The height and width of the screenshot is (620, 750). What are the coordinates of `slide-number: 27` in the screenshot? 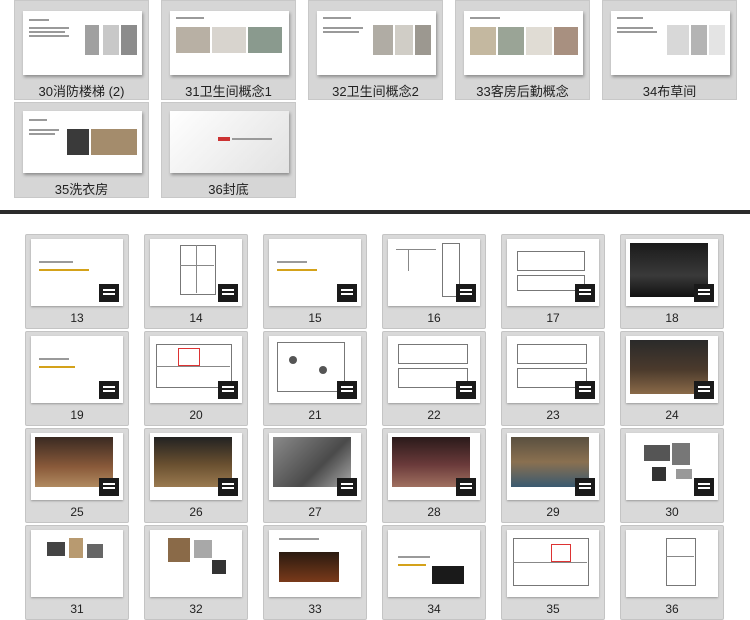 It's located at (315, 512).